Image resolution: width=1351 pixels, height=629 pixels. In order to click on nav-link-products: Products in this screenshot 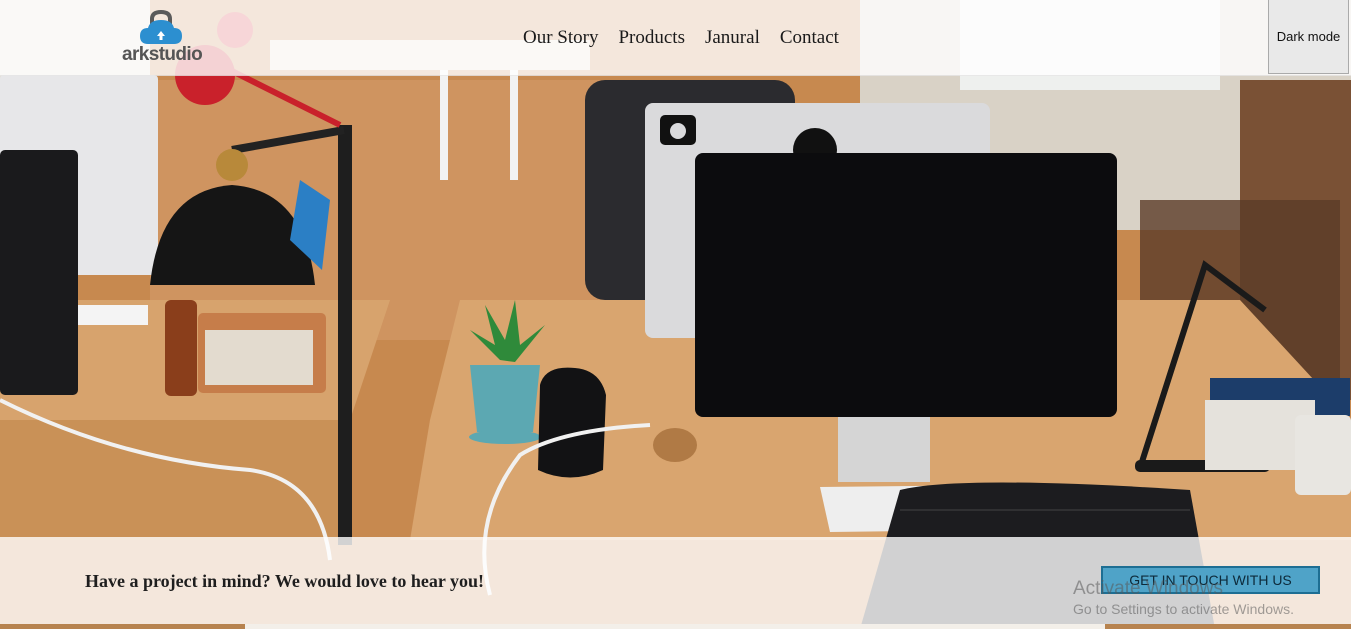, I will do `click(651, 38)`.